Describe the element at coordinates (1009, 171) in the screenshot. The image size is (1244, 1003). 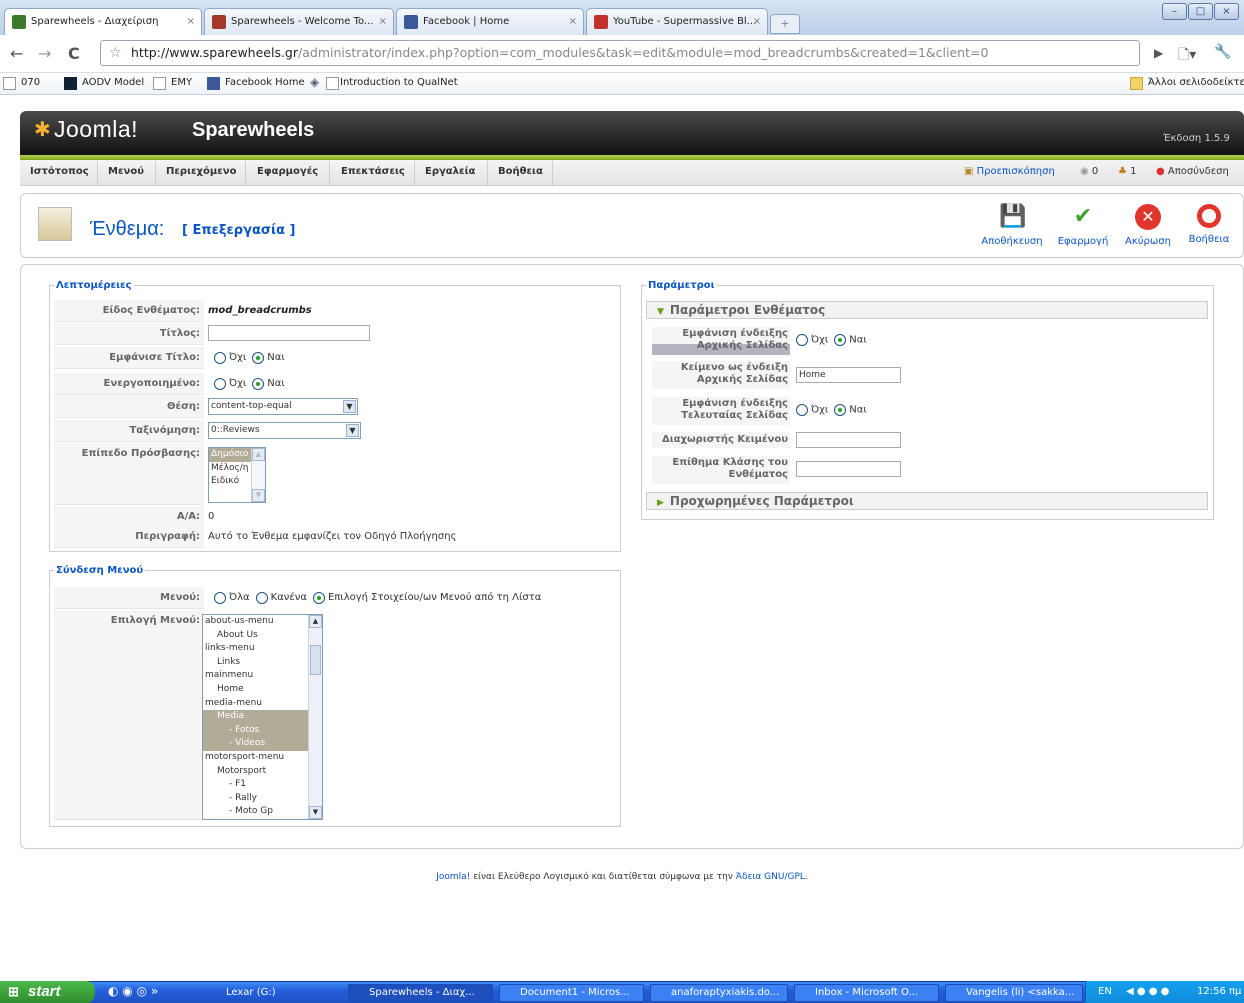
I see `preview-link: ▣ Προεπισκόπηση` at that location.